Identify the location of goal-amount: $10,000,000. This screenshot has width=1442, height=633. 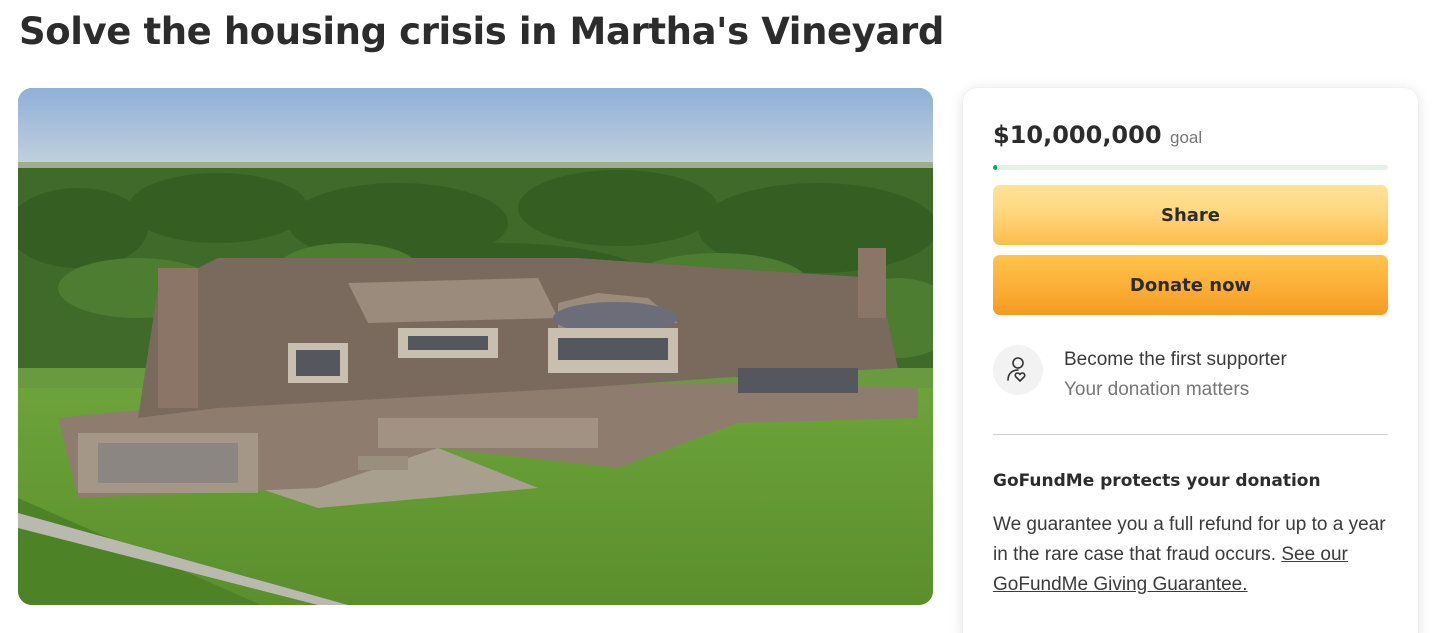
(1077, 135).